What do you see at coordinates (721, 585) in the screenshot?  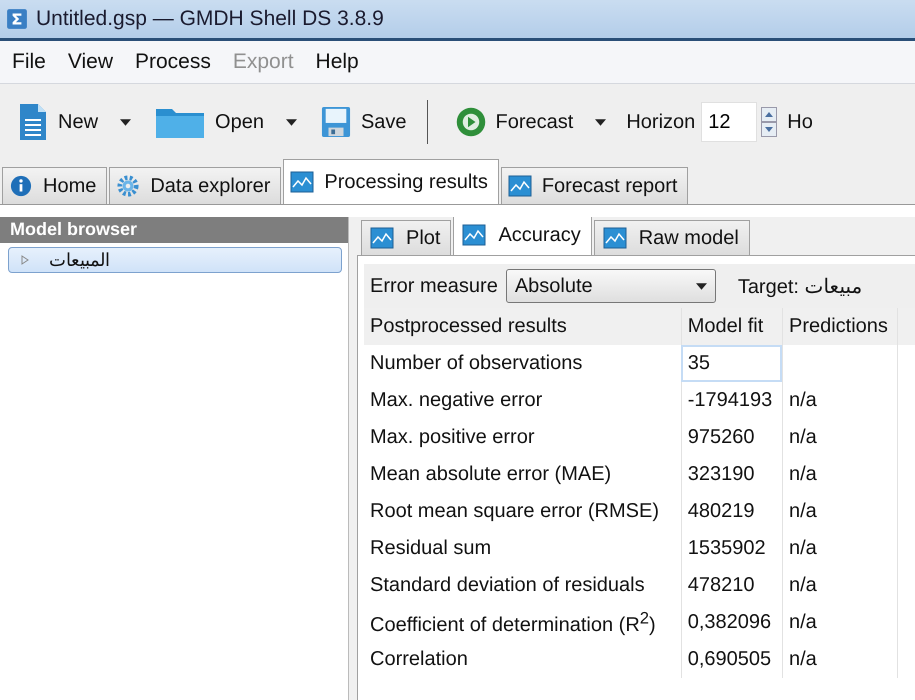 I see `table-cell: 478210` at bounding box center [721, 585].